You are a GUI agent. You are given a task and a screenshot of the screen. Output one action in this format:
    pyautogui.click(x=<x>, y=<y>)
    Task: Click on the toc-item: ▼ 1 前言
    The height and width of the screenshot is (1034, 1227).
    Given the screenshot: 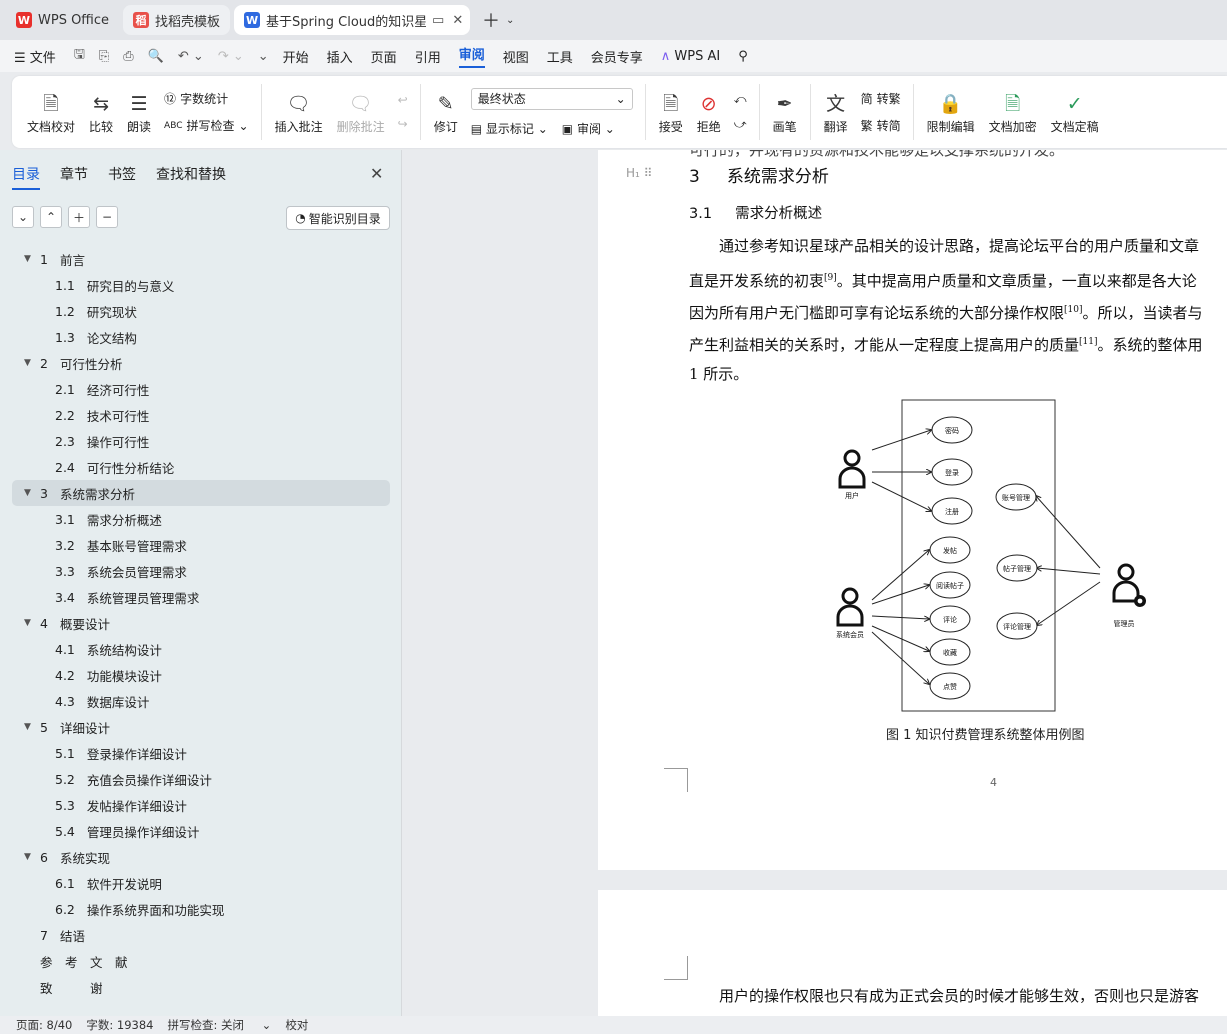 What is the action you would take?
    pyautogui.click(x=201, y=259)
    